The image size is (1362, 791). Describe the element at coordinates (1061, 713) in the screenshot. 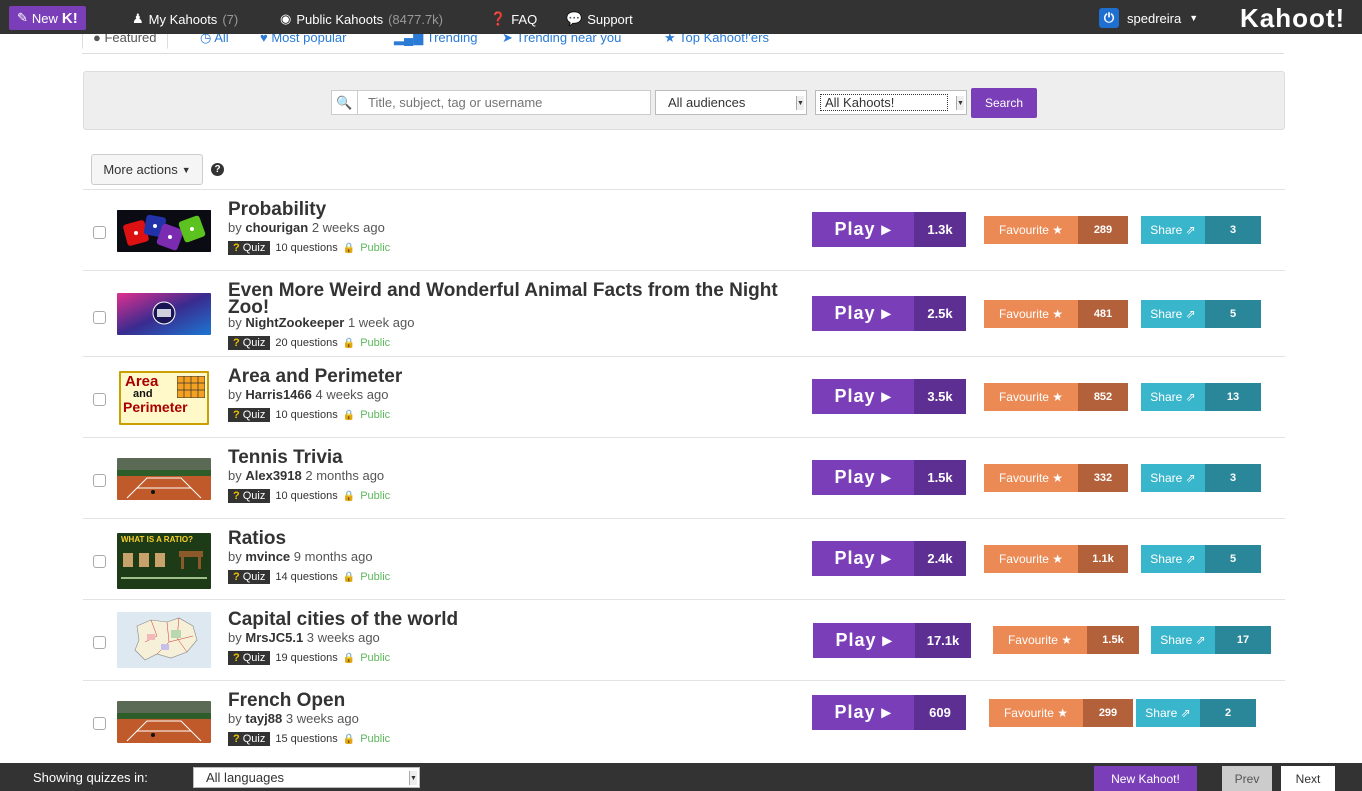

I see `favourite-button: Favourite ★ 299` at that location.